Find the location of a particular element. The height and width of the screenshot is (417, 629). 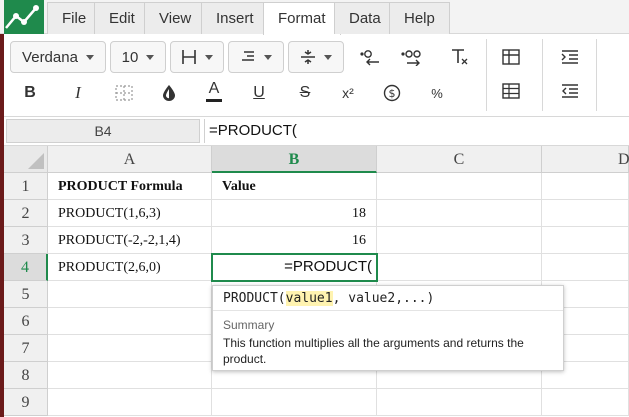

cell-a2: PRODUCT(1,6,3) is located at coordinates (130, 213).